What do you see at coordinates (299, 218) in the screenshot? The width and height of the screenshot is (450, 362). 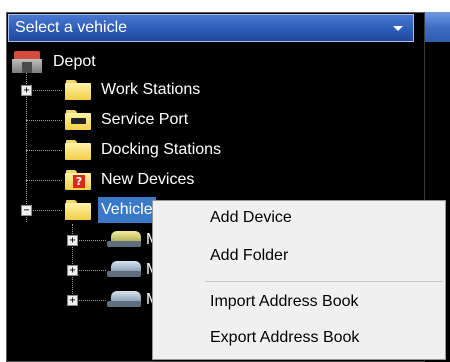 I see `menu-item-add-device: Add Device` at bounding box center [299, 218].